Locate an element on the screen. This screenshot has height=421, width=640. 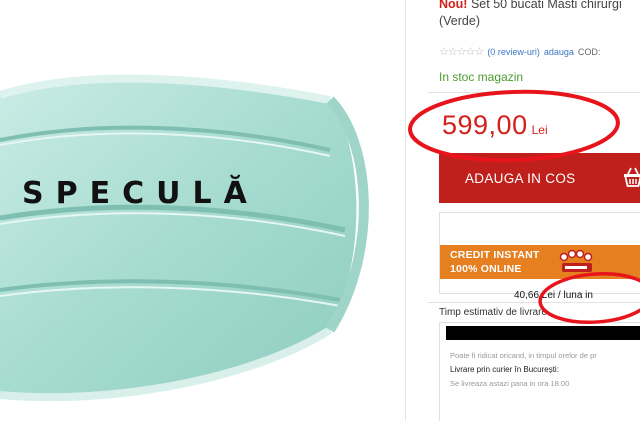
add-to-cart-label: ADAUGA IN COS is located at coordinates (520, 178).